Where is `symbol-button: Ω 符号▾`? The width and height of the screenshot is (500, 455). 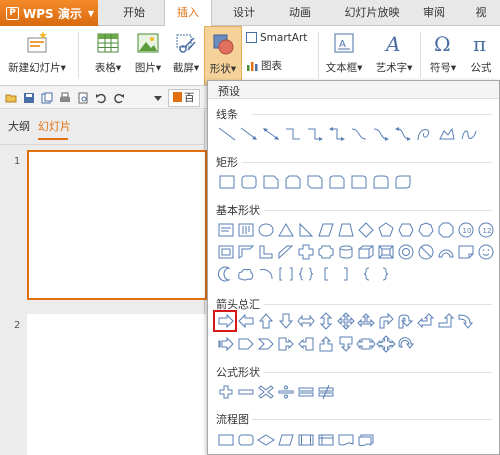
symbol-button: Ω 符号▾ is located at coordinates (443, 52).